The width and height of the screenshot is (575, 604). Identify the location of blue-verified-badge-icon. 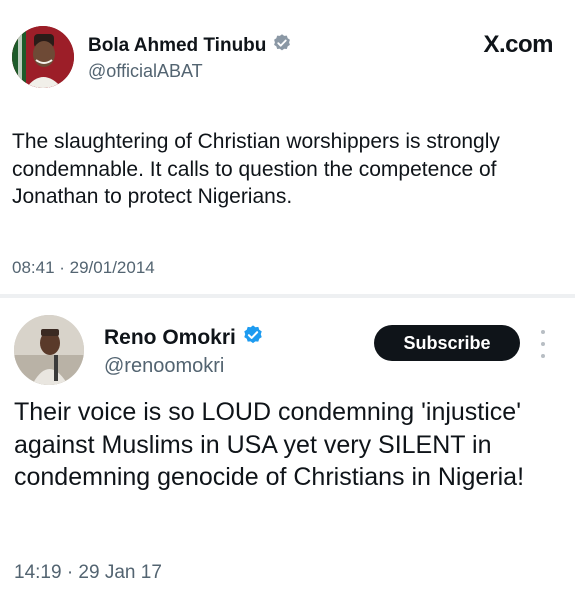
(253, 337).